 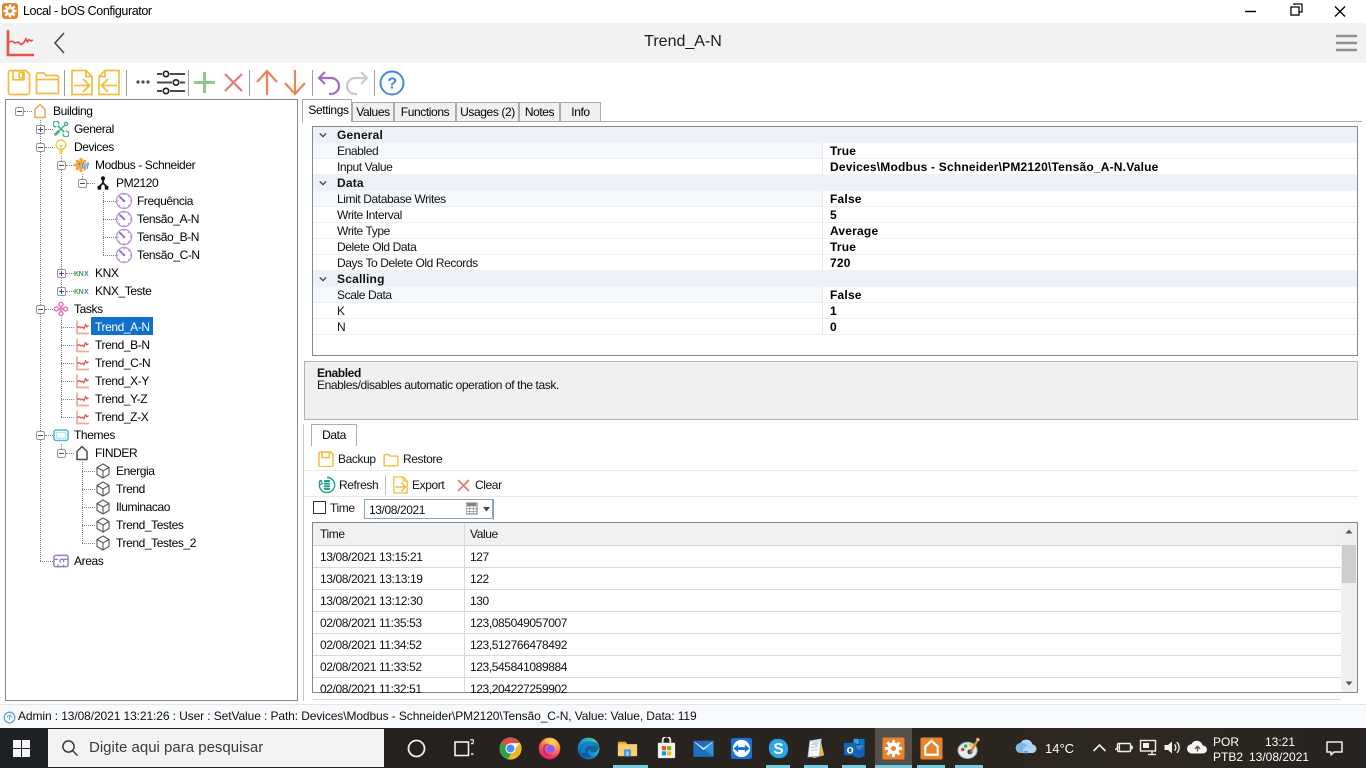 What do you see at coordinates (849, 750) in the screenshot?
I see `svg-text: o` at bounding box center [849, 750].